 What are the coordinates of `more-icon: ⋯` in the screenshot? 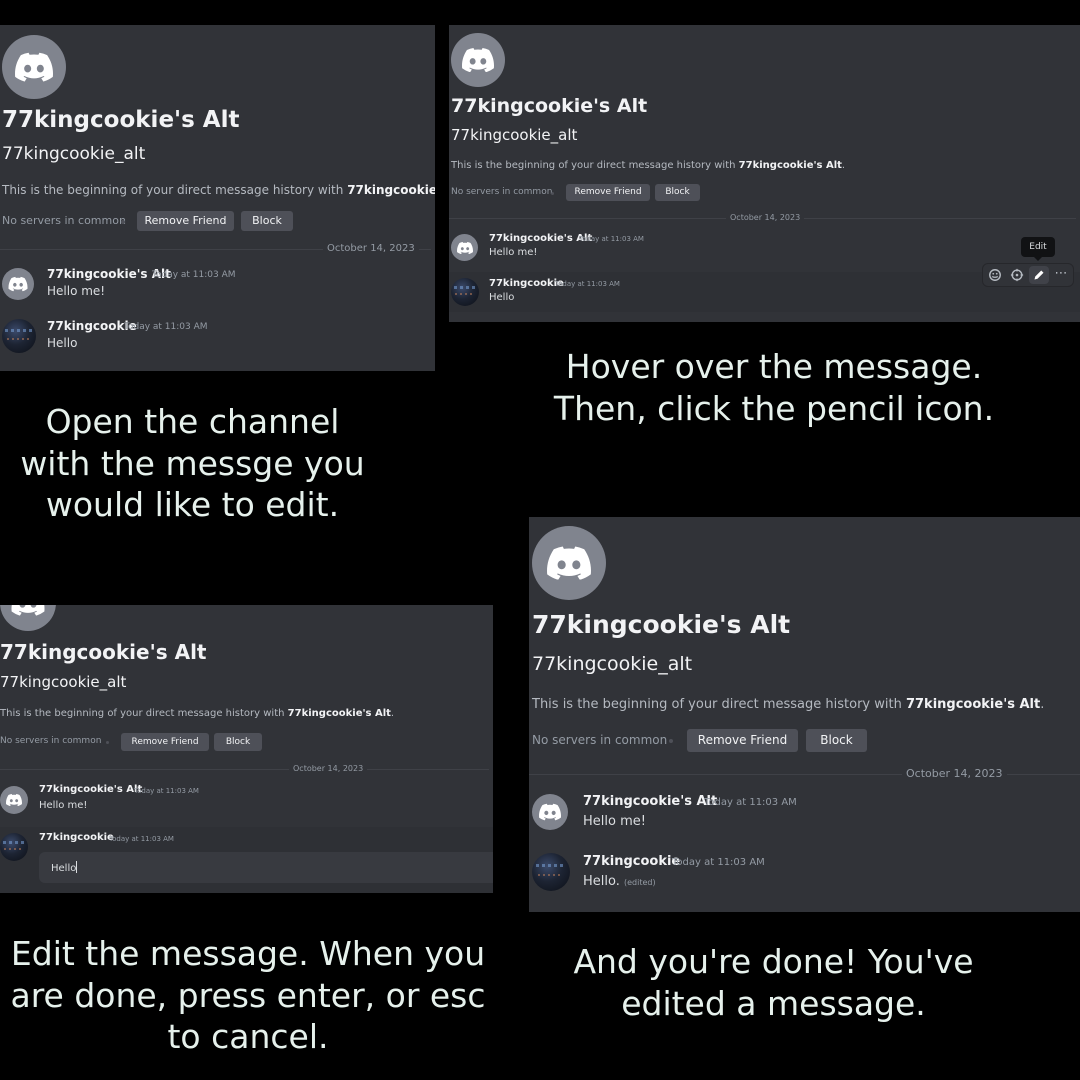 It's located at (1061, 275).